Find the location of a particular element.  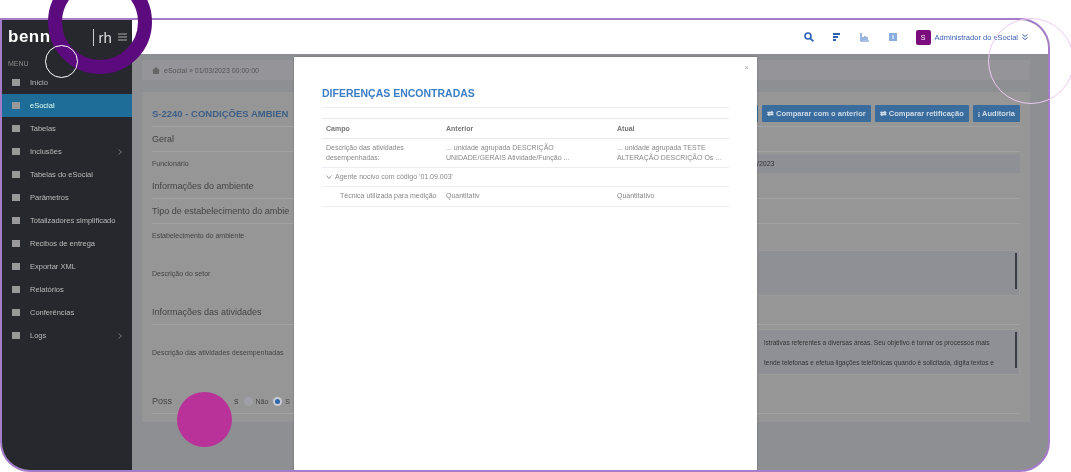

search-icon is located at coordinates (808, 37).